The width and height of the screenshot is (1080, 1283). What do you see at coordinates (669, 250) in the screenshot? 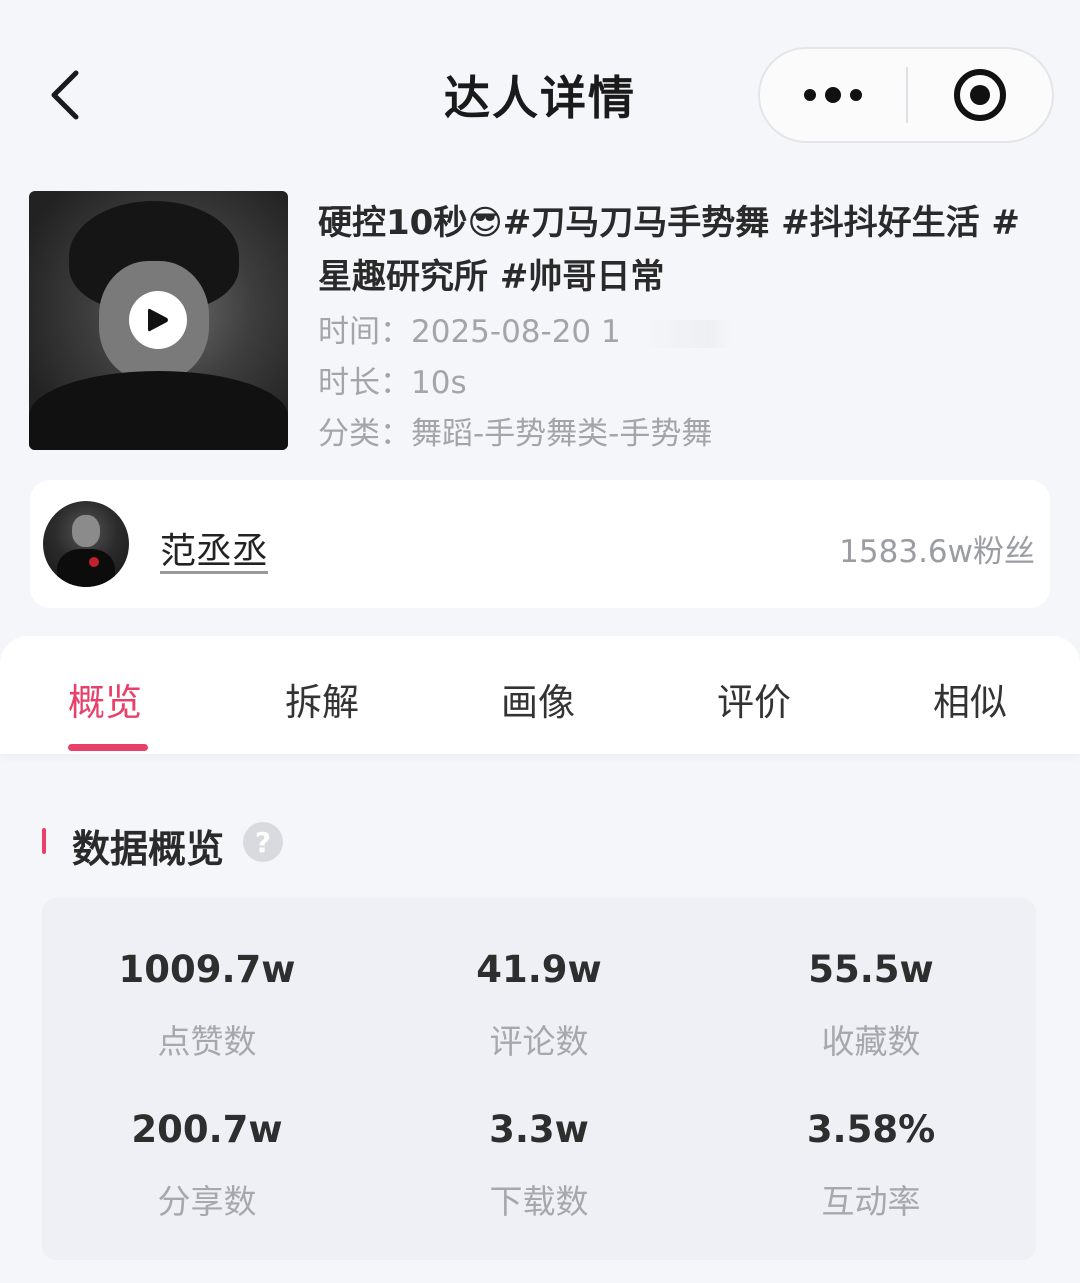
I see `video-title: 硬控10秒😎#刀马刀马手势舞 #抖抖好生活 #星趣研究所 #帅哥日常` at bounding box center [669, 250].